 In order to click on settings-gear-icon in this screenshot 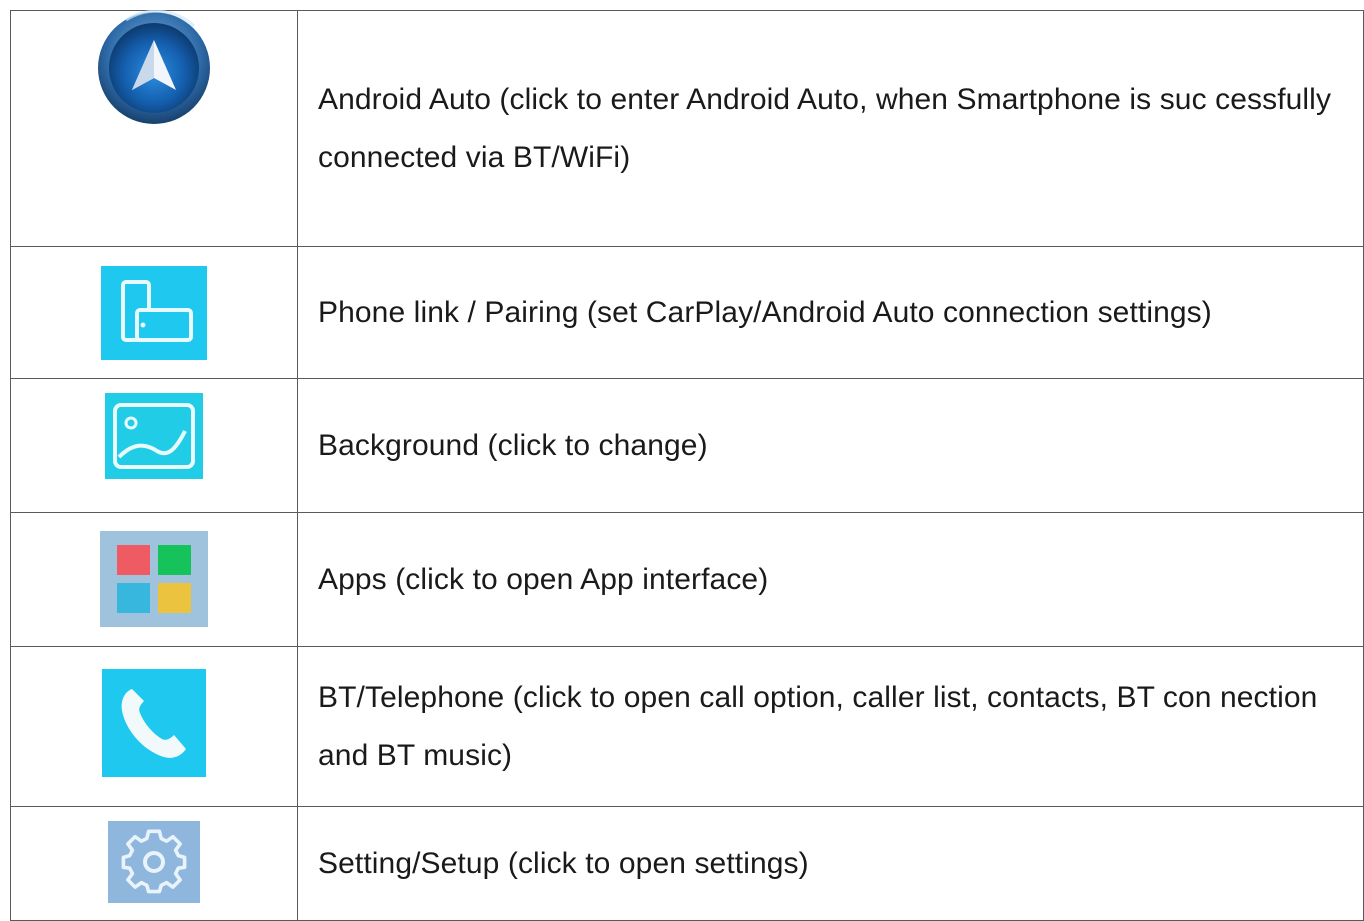, I will do `click(154, 862)`.